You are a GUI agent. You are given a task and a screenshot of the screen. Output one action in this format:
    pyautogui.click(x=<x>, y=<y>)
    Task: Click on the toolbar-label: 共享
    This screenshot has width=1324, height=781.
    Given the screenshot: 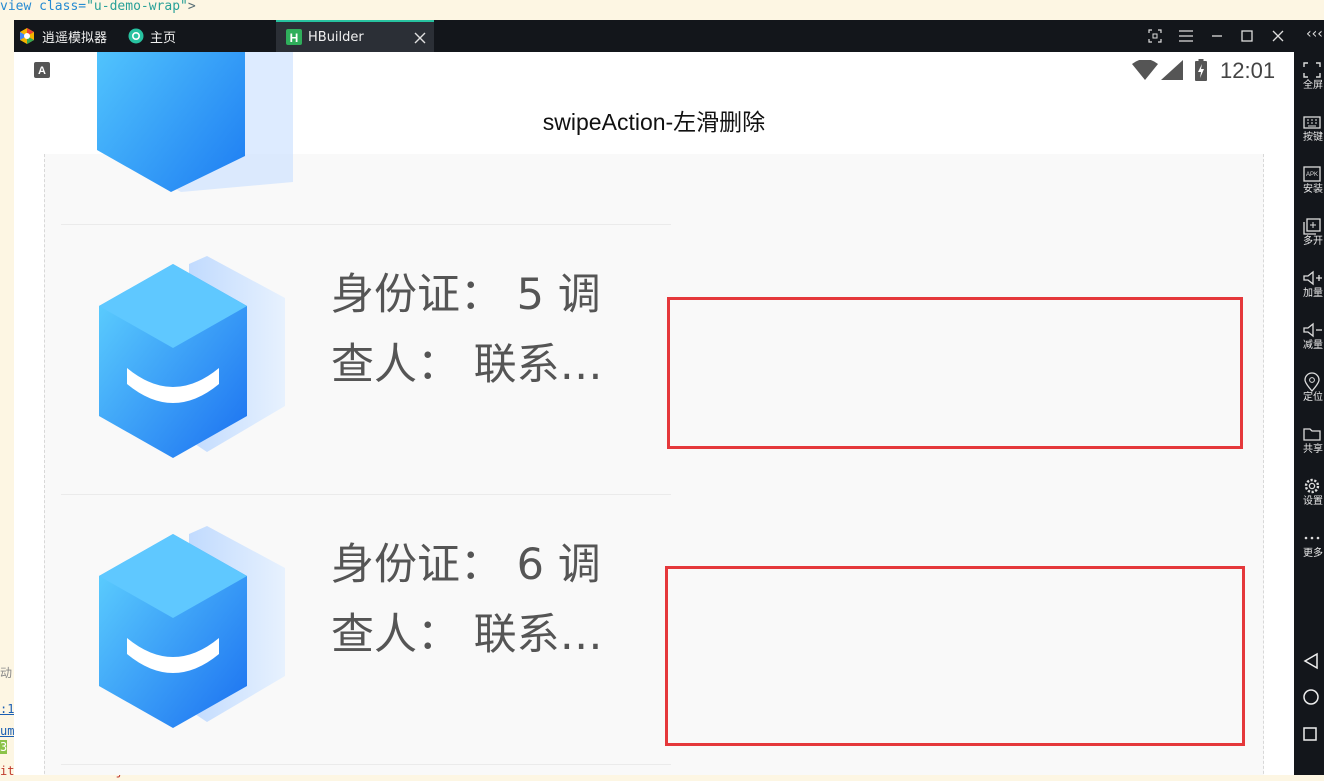 What is the action you would take?
    pyautogui.click(x=1313, y=449)
    